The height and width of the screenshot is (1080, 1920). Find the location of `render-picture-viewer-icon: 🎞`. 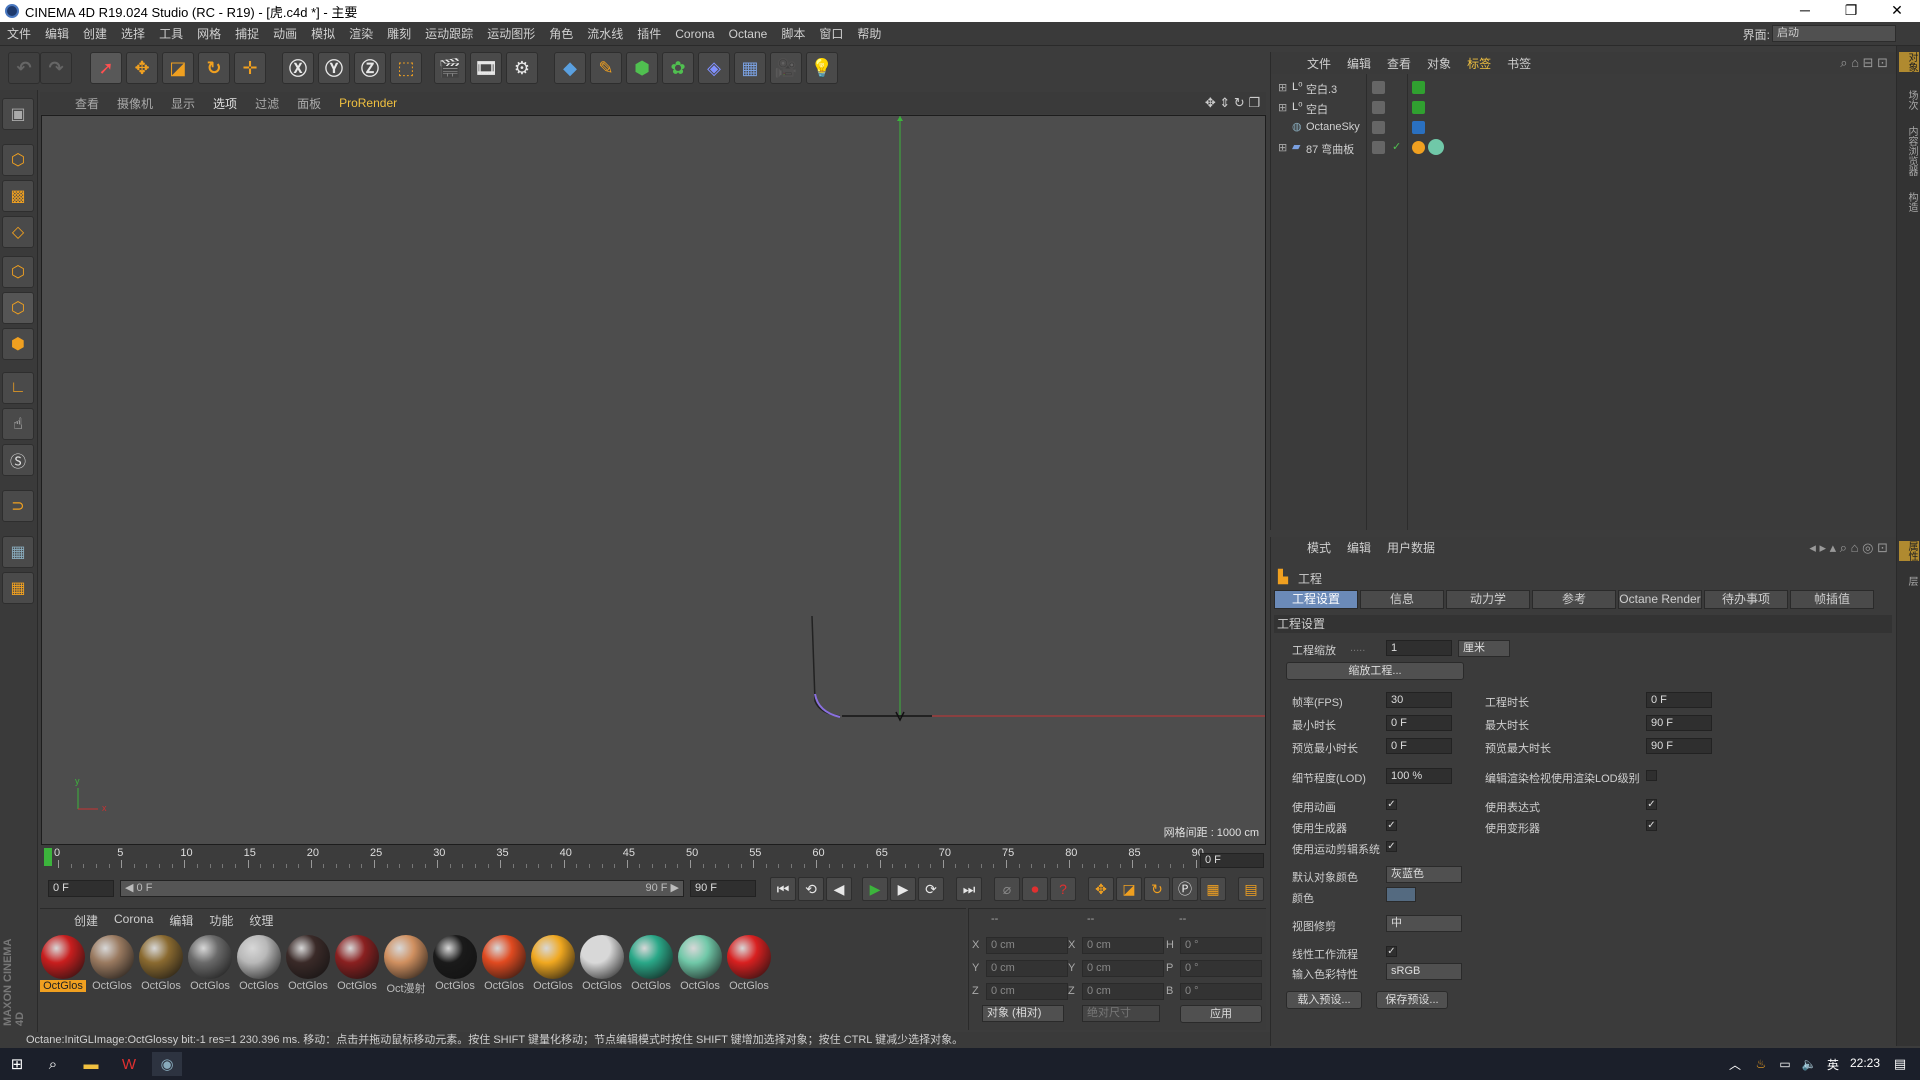

render-picture-viewer-icon: 🎞 is located at coordinates (486, 68).